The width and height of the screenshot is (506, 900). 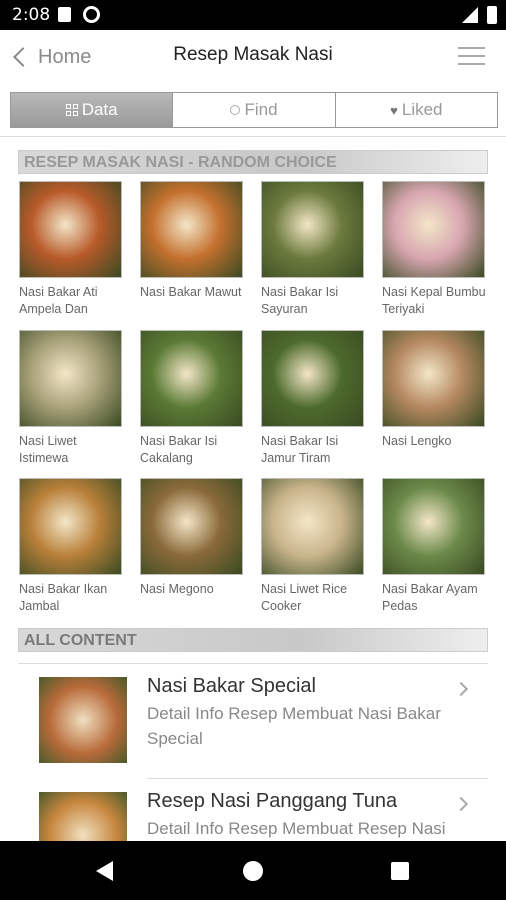 I want to click on tile-item: Nasi Lengko, so click(x=434, y=390).